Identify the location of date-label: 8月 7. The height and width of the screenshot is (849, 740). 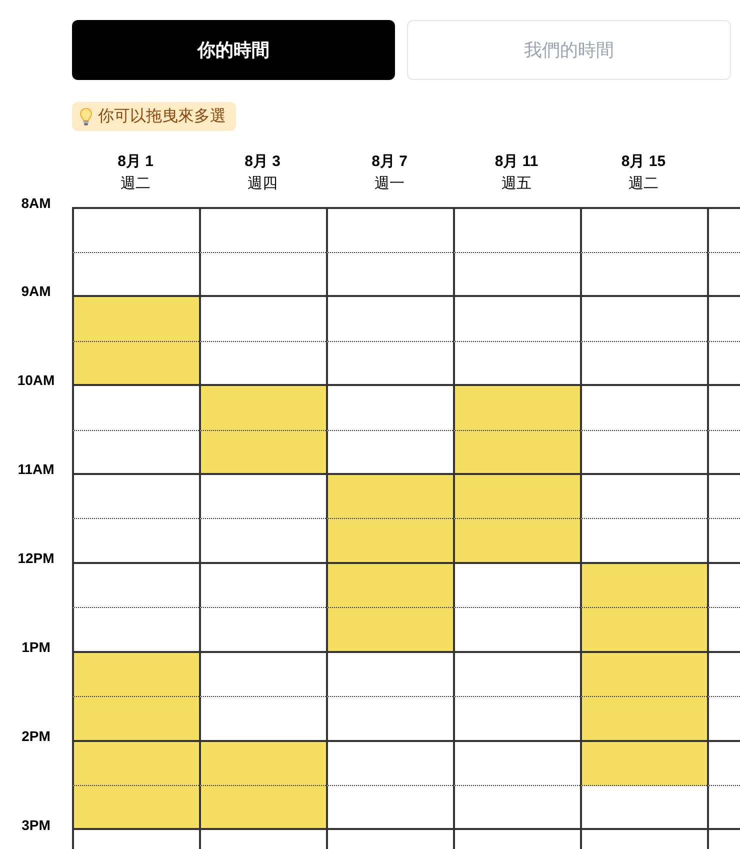
(390, 162).